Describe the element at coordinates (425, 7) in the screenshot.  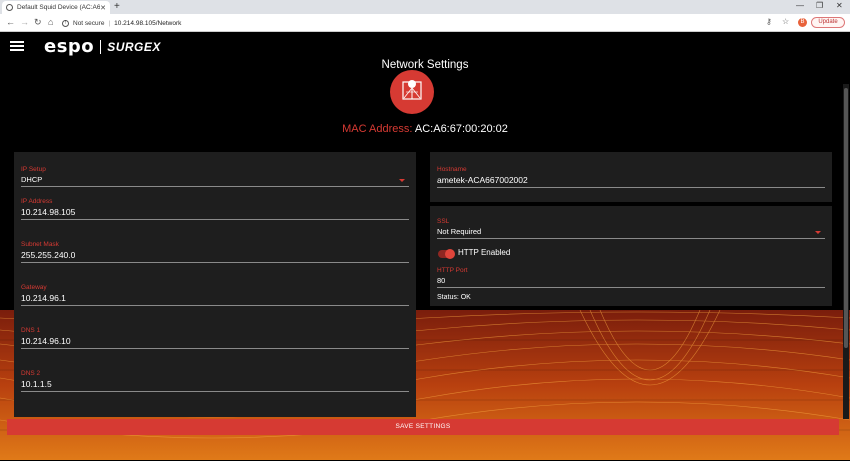
I see `browser-tab-bar: Default Squid Device (AC:A6:67 ✕ + — ❐ ✕` at that location.